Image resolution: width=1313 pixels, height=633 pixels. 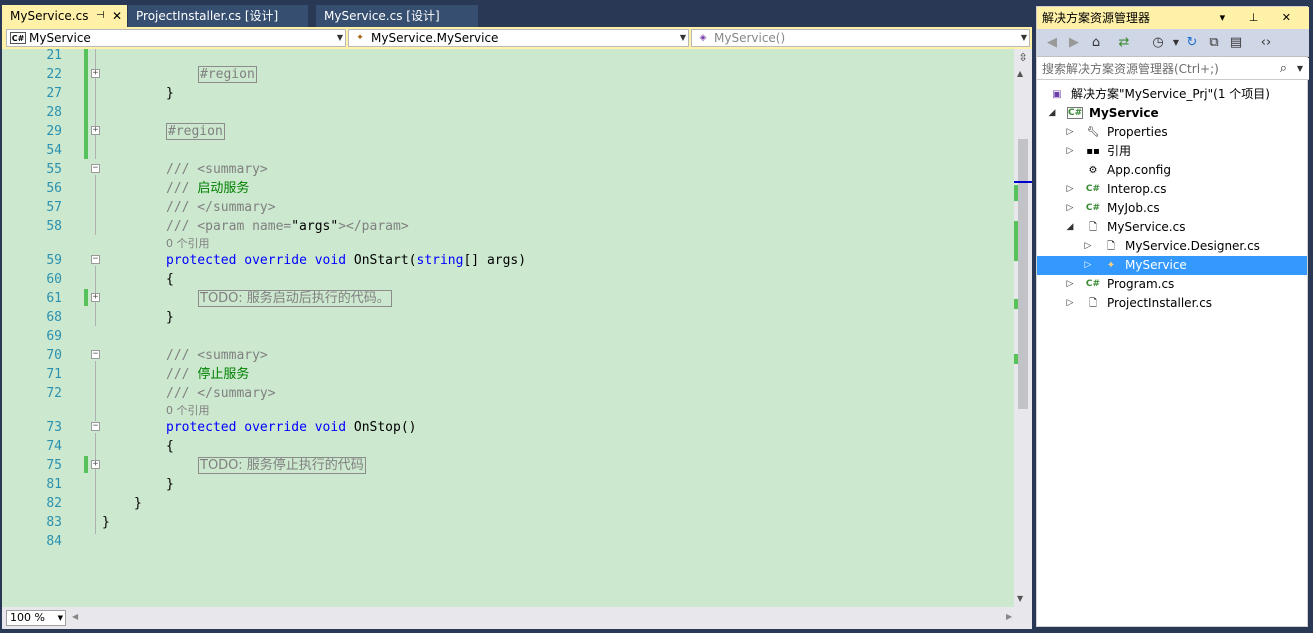 What do you see at coordinates (1173, 69) in the screenshot?
I see `solution-search-box: 搜索解决方案资源管理器(Ctrl+;) ⌕ ▼` at bounding box center [1173, 69].